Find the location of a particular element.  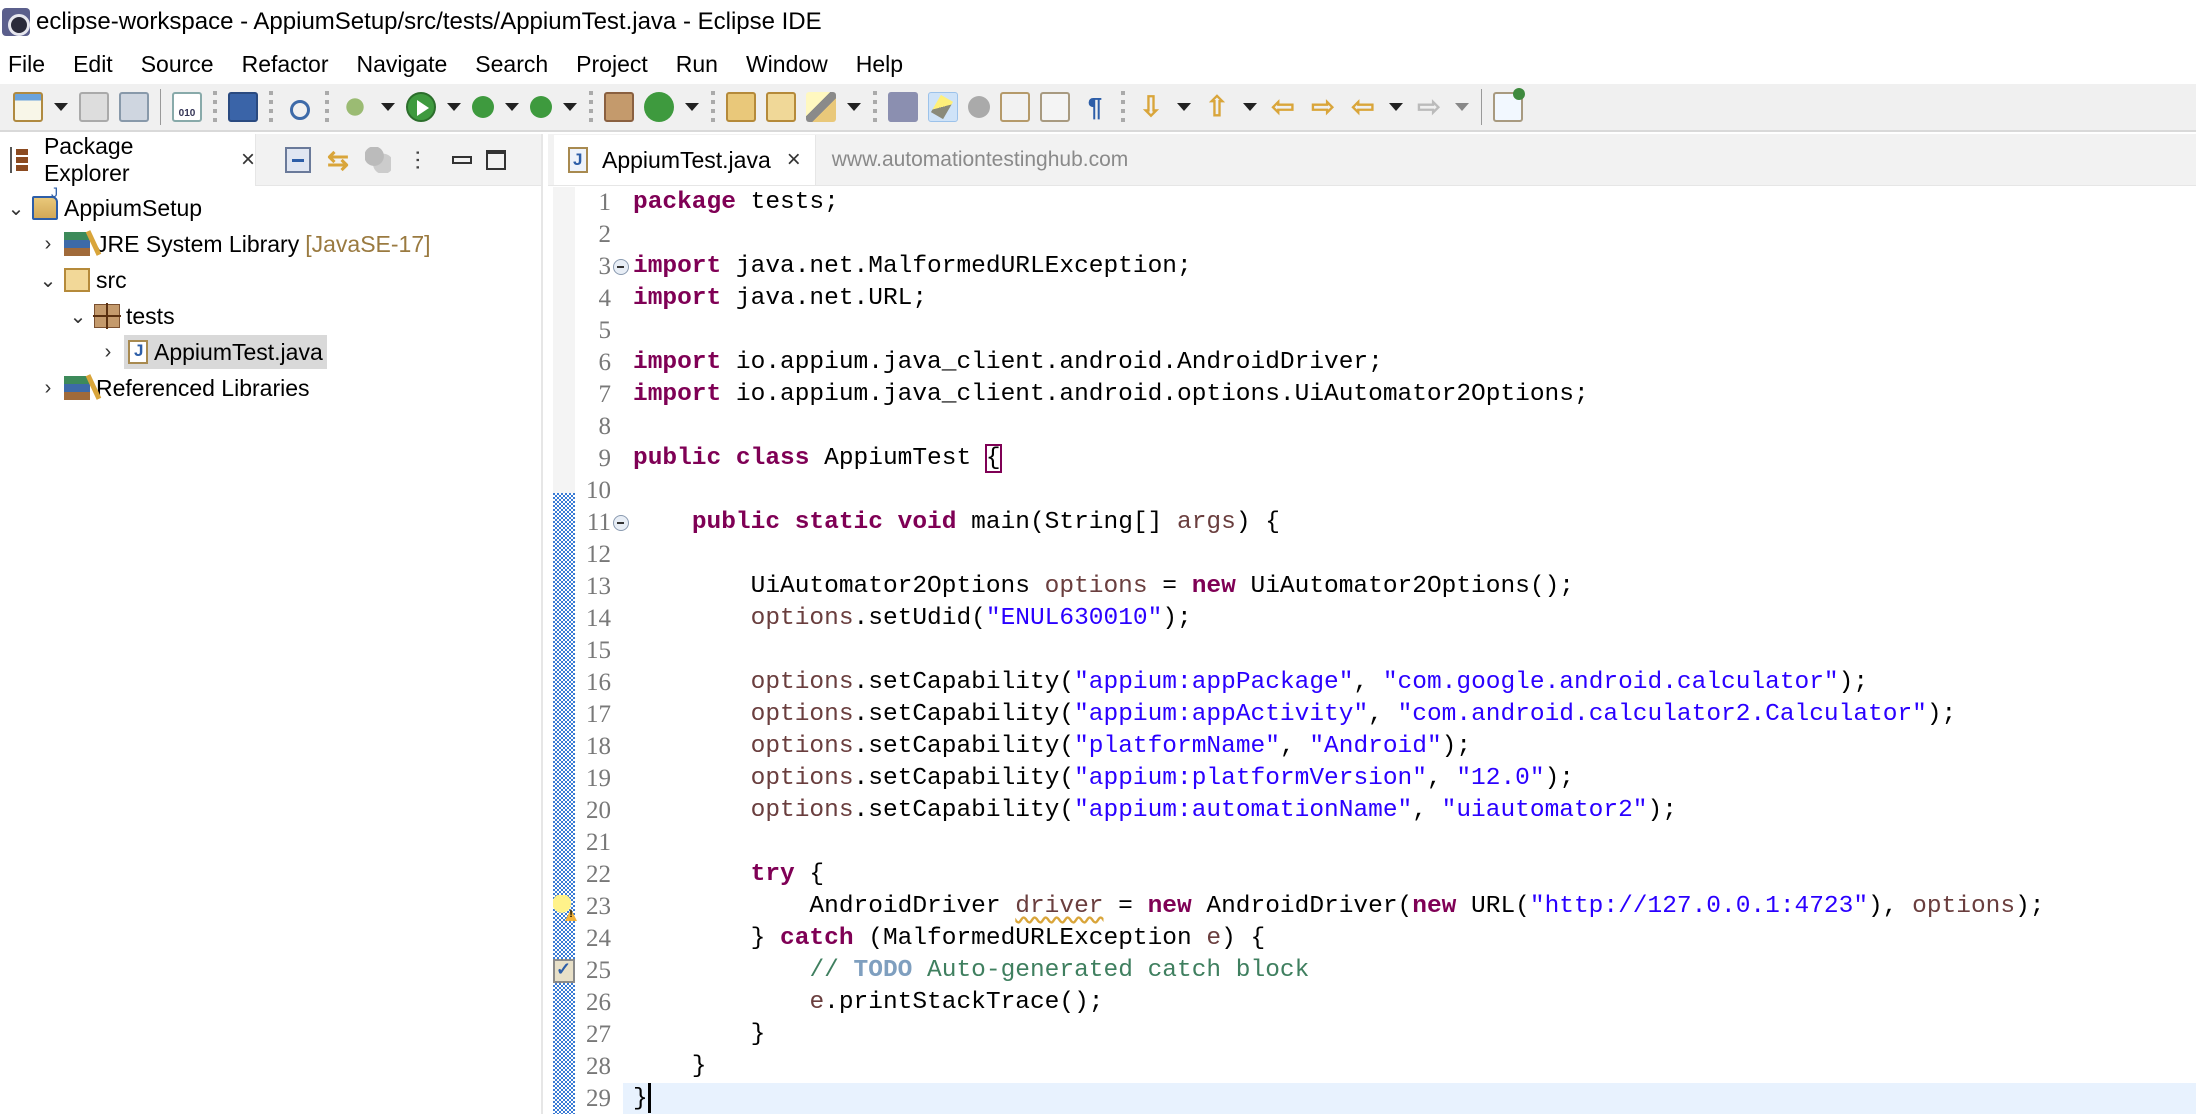

show-whitespace-icon: ¶ is located at coordinates (1095, 107).